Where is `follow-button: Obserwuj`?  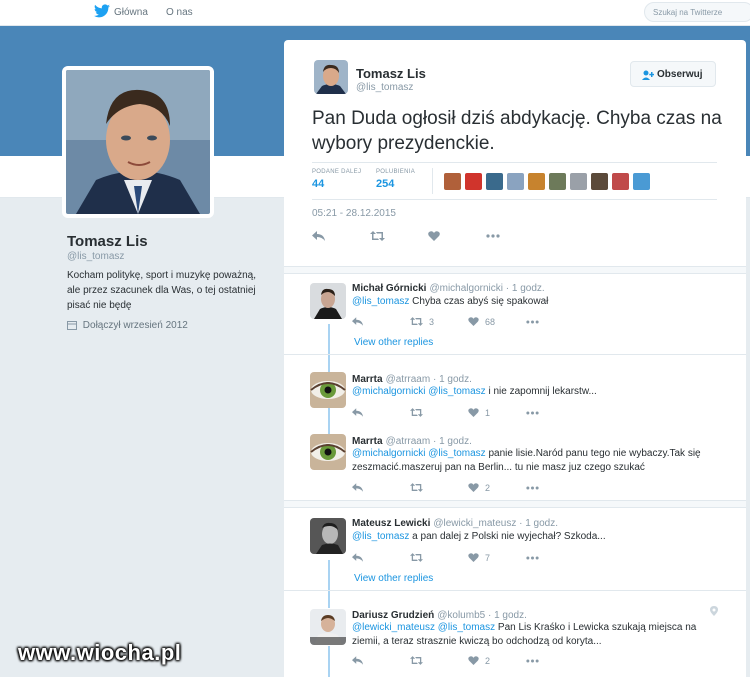 follow-button: Obserwuj is located at coordinates (673, 74).